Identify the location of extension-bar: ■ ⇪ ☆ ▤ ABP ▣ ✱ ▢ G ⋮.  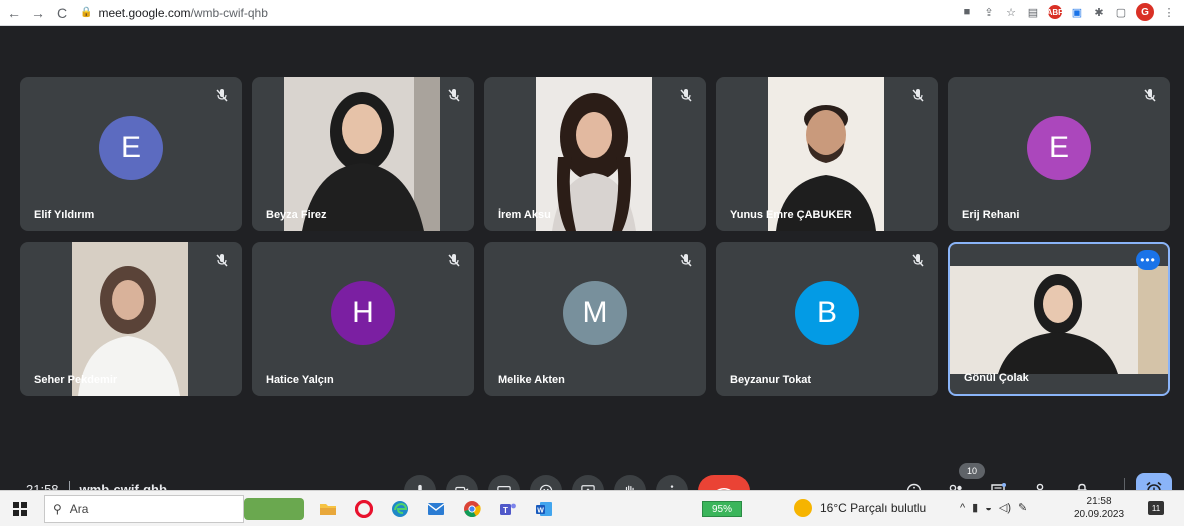
(1068, 12).